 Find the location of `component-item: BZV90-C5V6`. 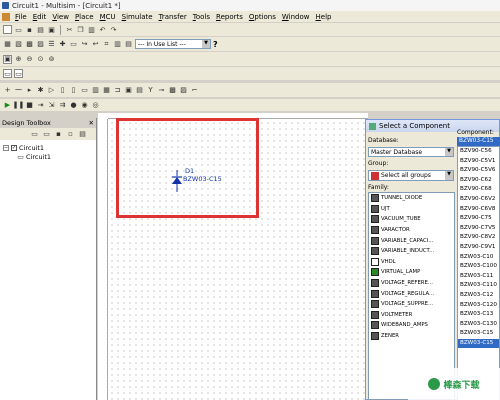

component-item: BZV90-C5V6 is located at coordinates (478, 171).